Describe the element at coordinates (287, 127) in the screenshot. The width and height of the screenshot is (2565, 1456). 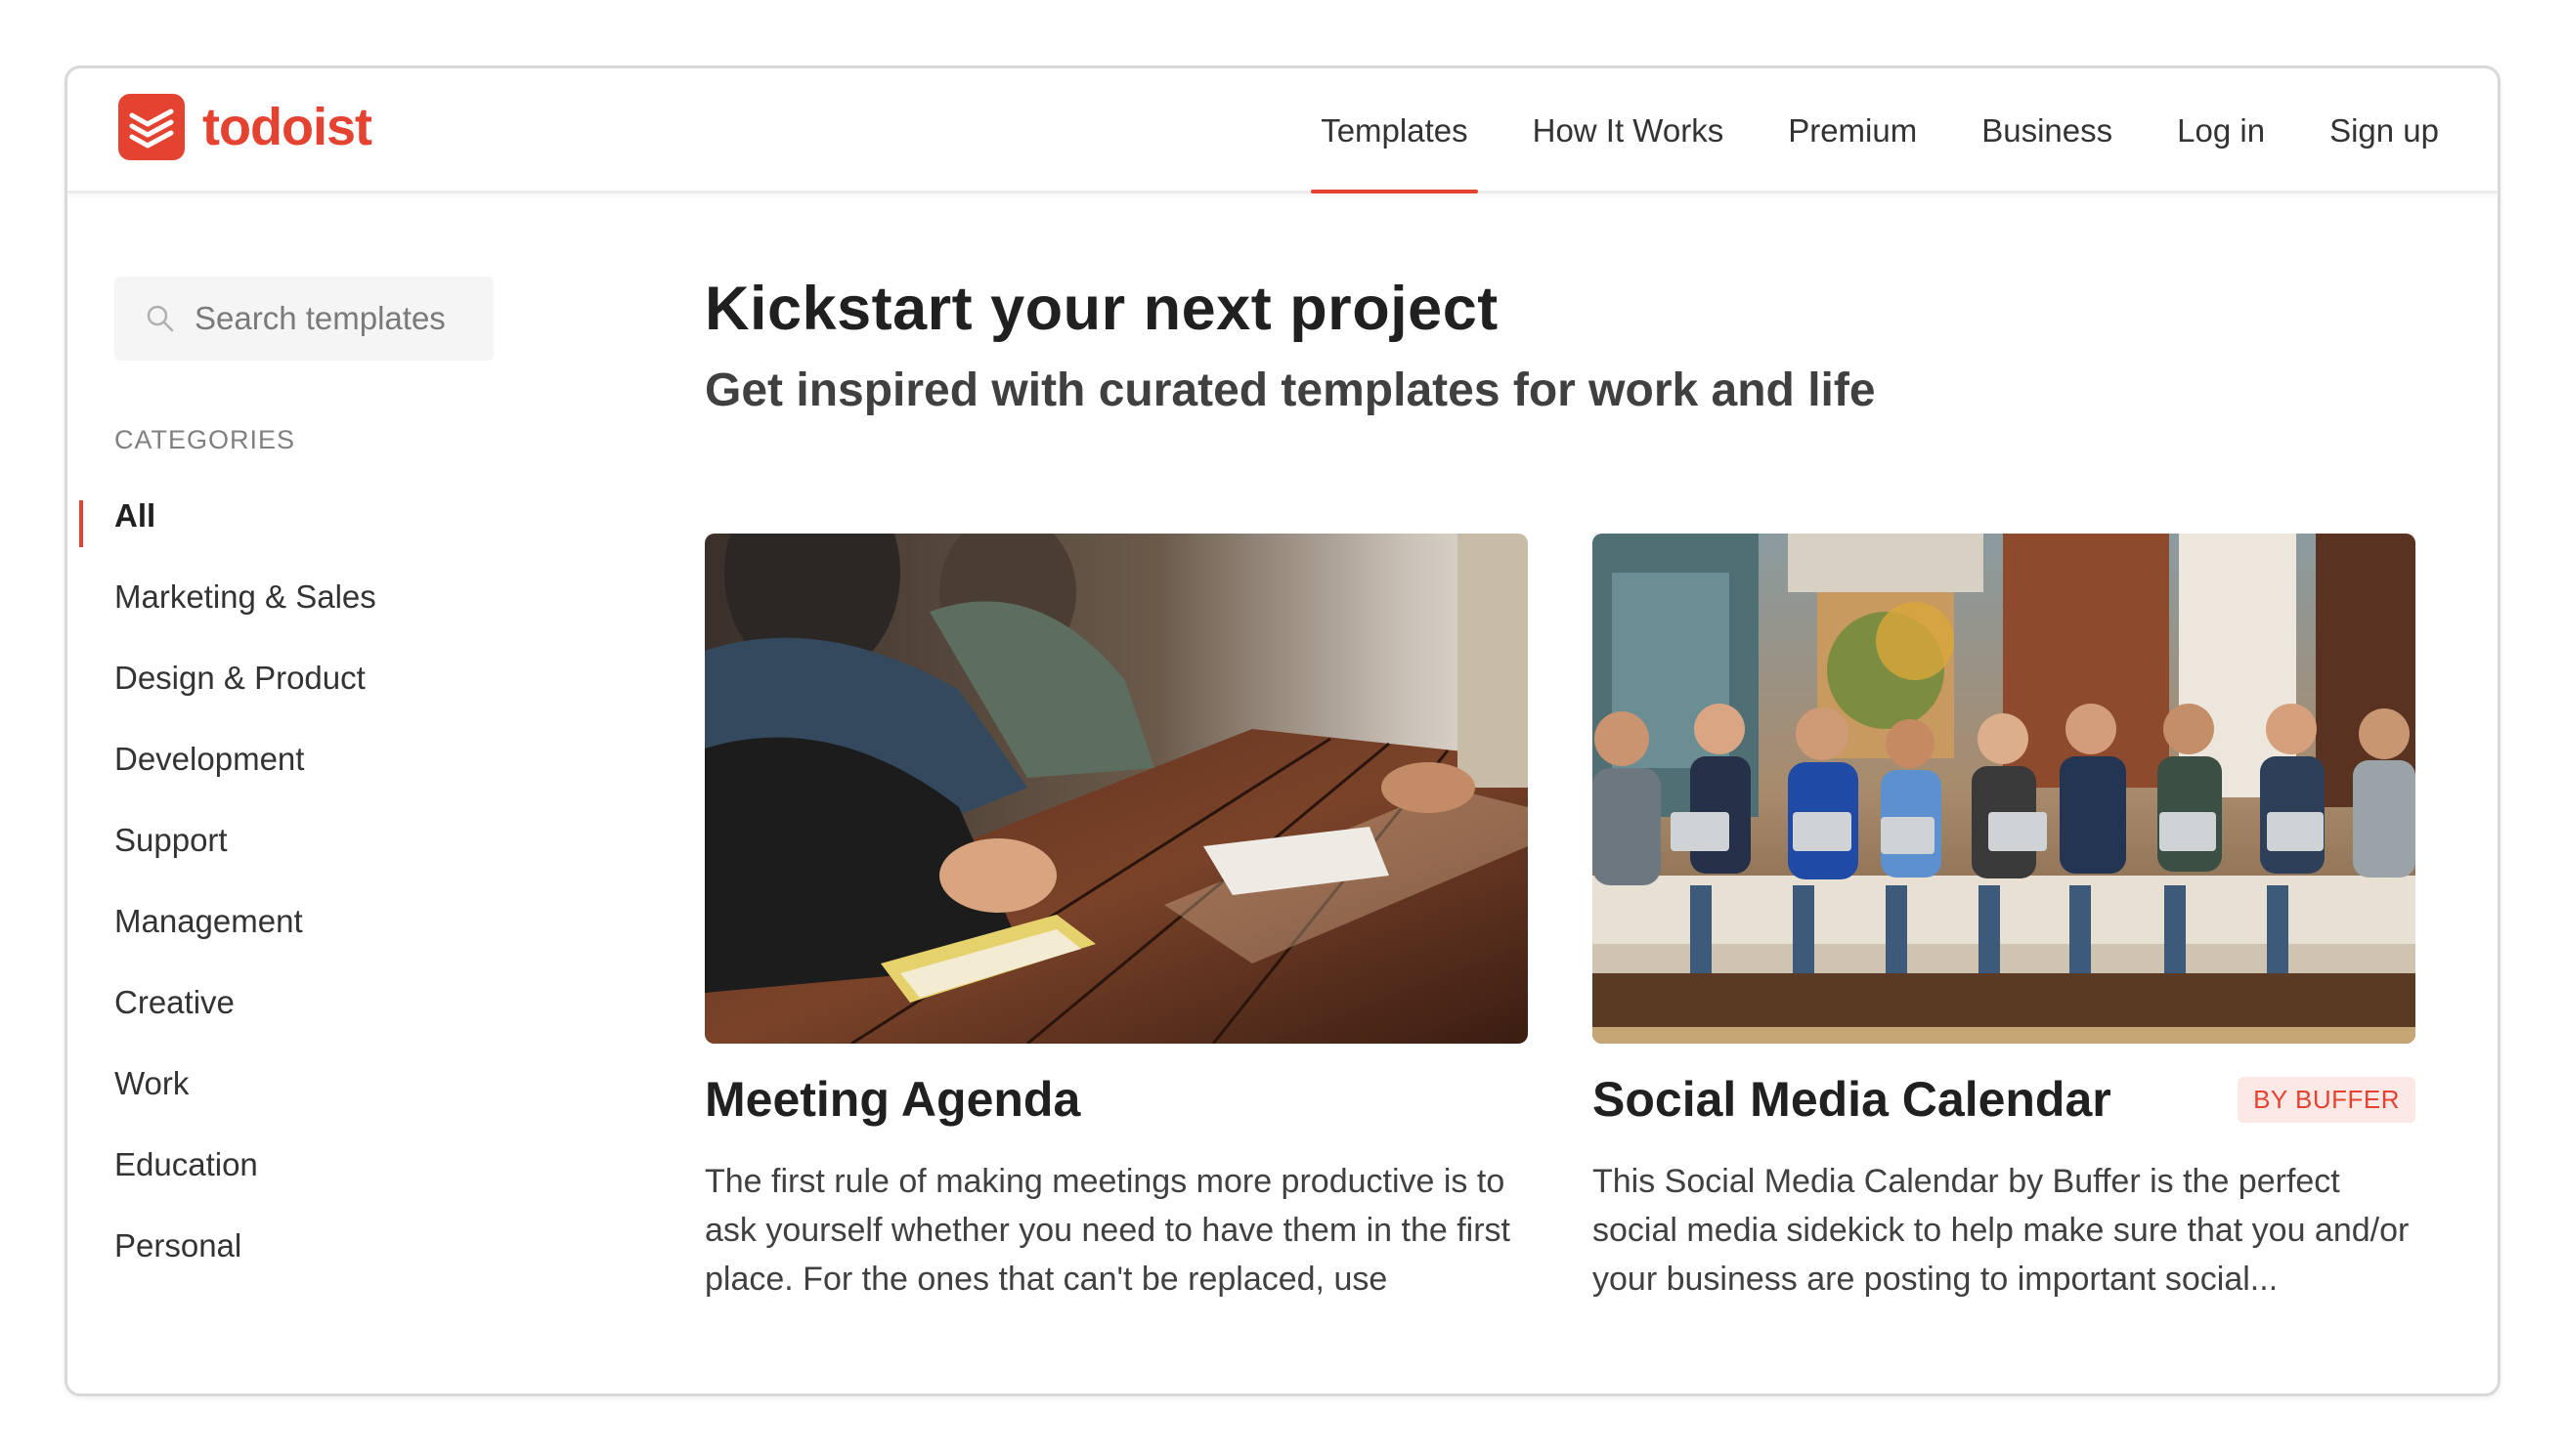
I see `logo-wordmark: todoist` at that location.